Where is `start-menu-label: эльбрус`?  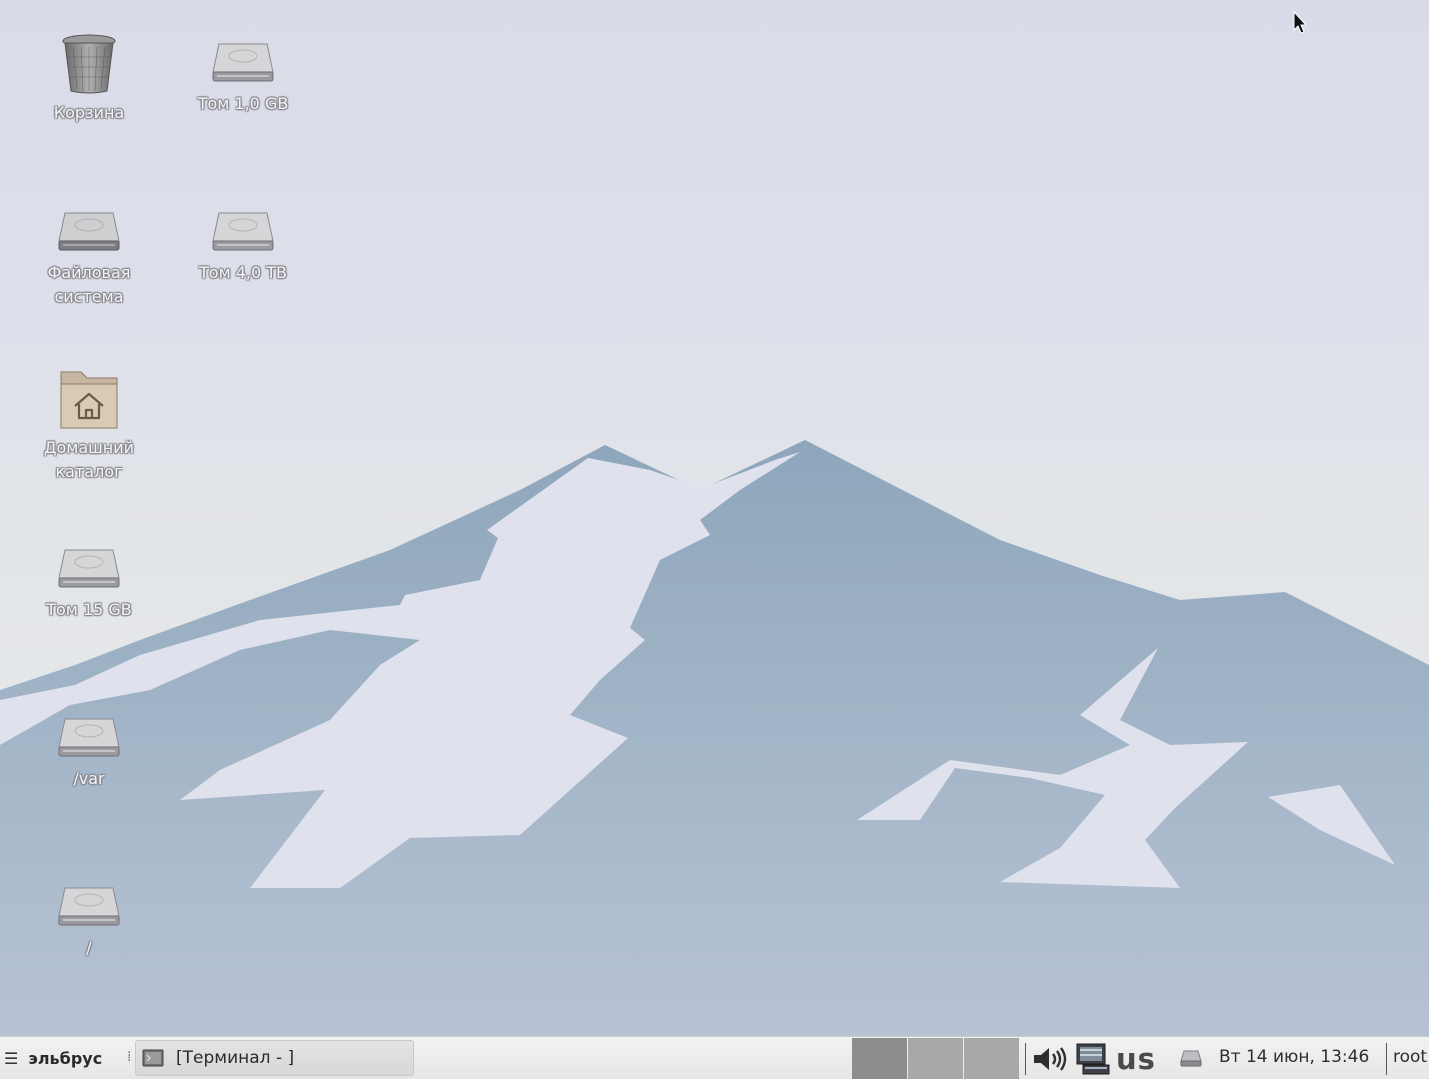
start-menu-label: эльбрус is located at coordinates (65, 1058).